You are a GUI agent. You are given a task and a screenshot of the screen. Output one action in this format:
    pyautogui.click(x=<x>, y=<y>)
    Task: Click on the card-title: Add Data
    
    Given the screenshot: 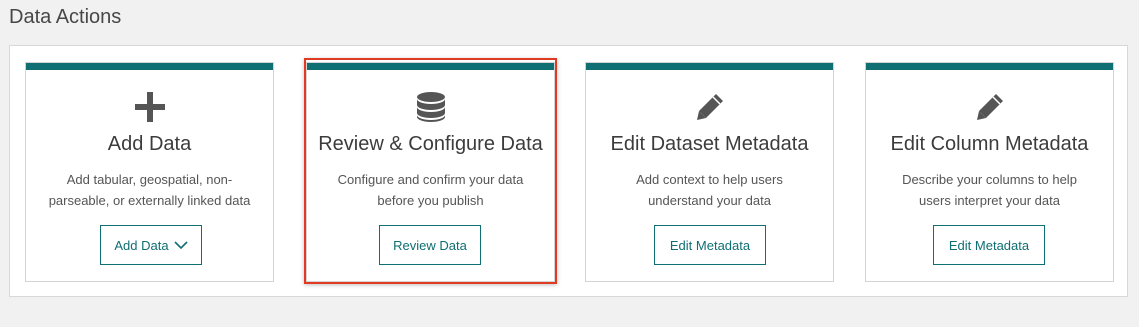 What is the action you would take?
    pyautogui.click(x=149, y=144)
    